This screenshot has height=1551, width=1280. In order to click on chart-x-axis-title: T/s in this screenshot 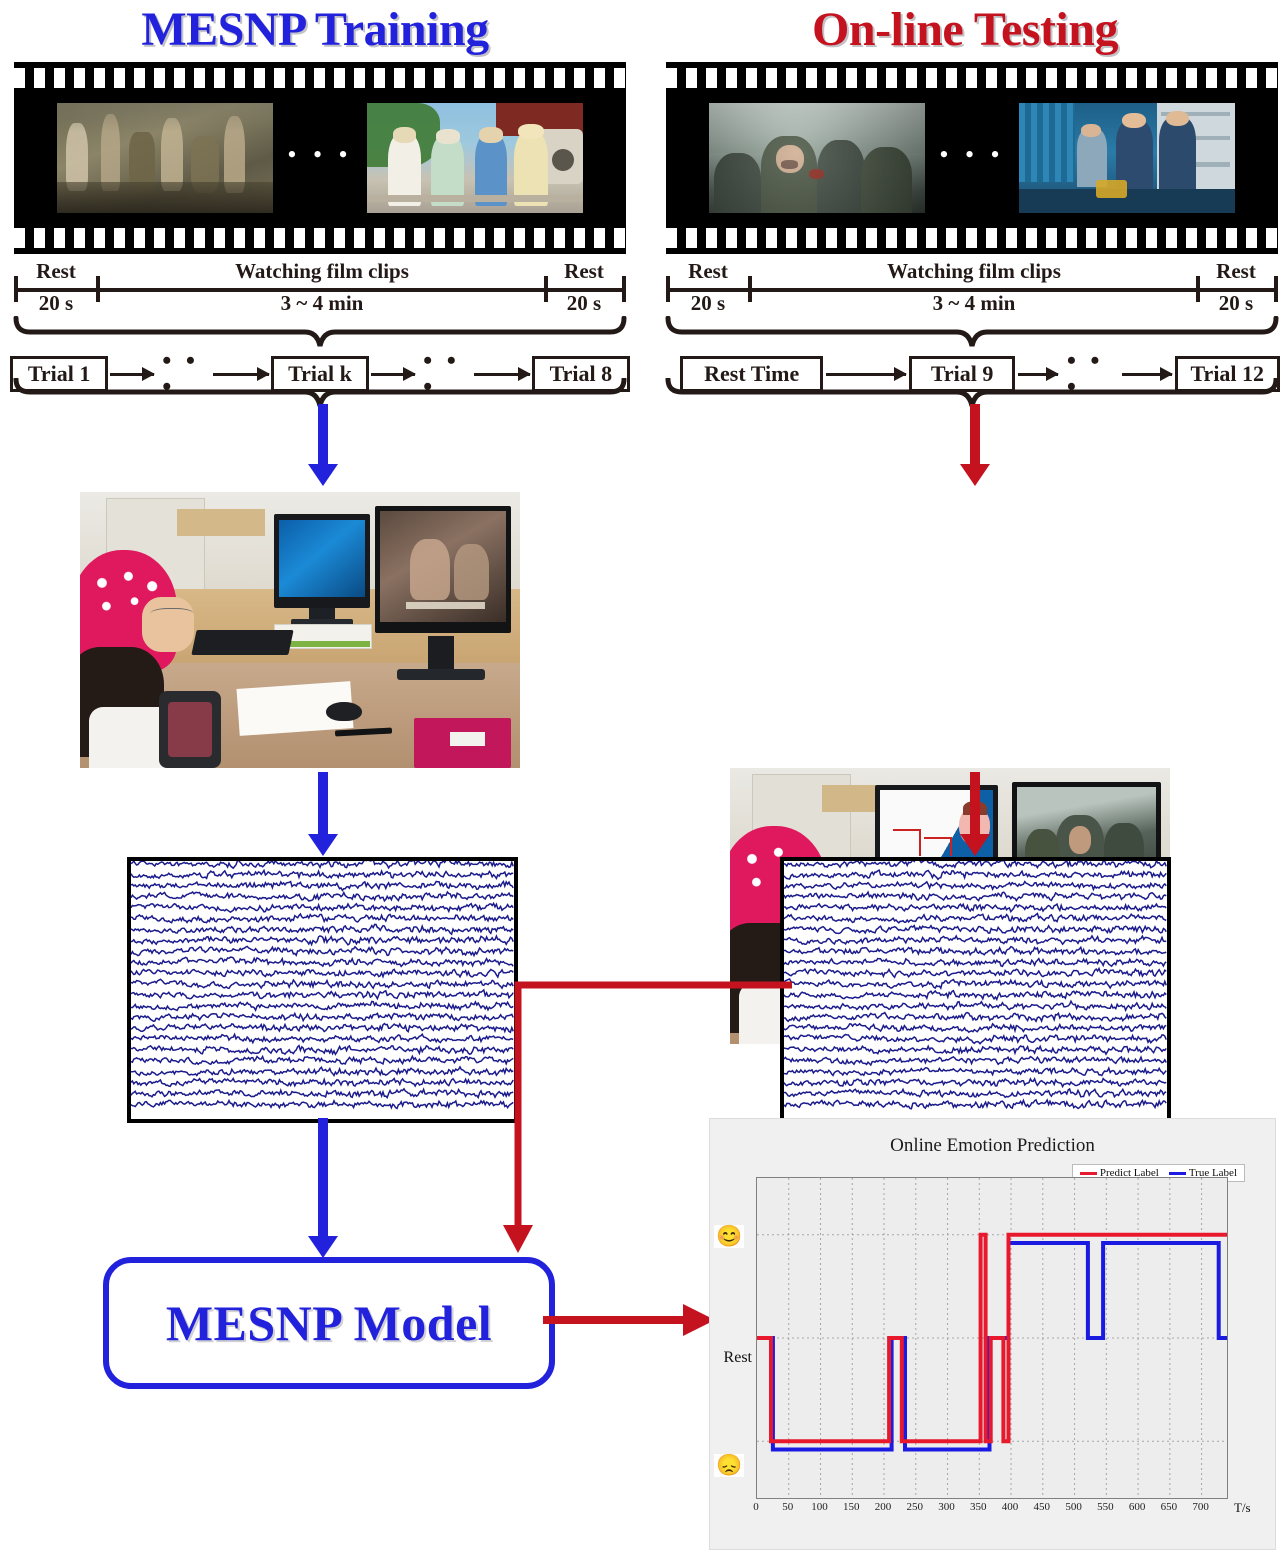, I will do `click(1242, 1507)`.